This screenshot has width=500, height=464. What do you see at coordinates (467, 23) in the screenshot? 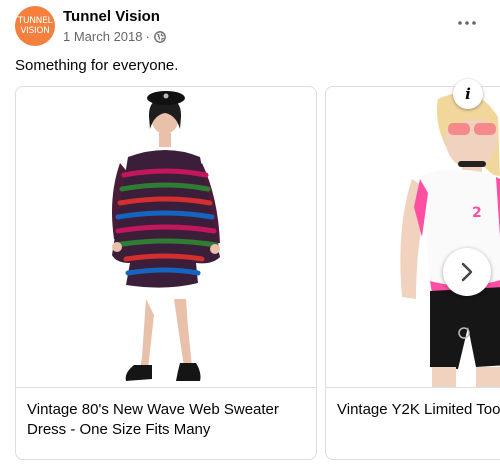
I see `more-options-icon` at bounding box center [467, 23].